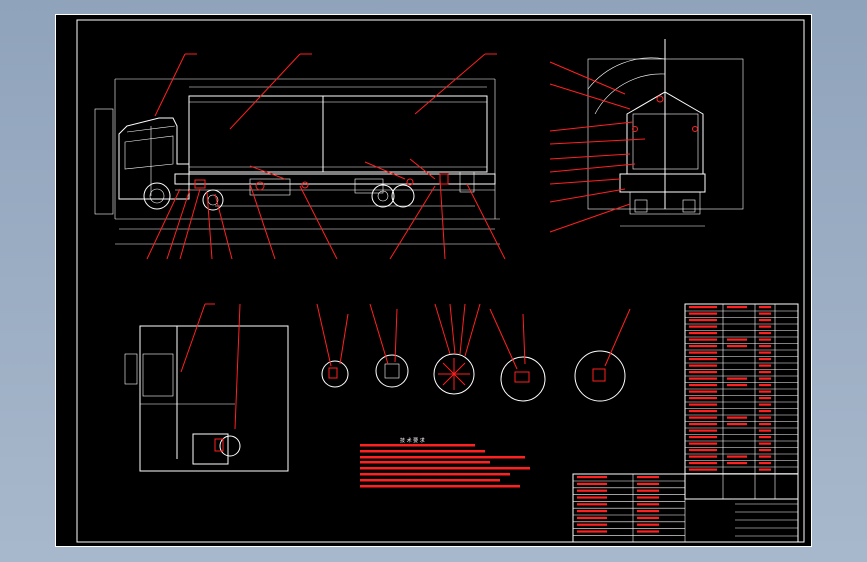 The image size is (867, 562). What do you see at coordinates (646, 136) in the screenshot?
I see `truck-rear-view` at bounding box center [646, 136].